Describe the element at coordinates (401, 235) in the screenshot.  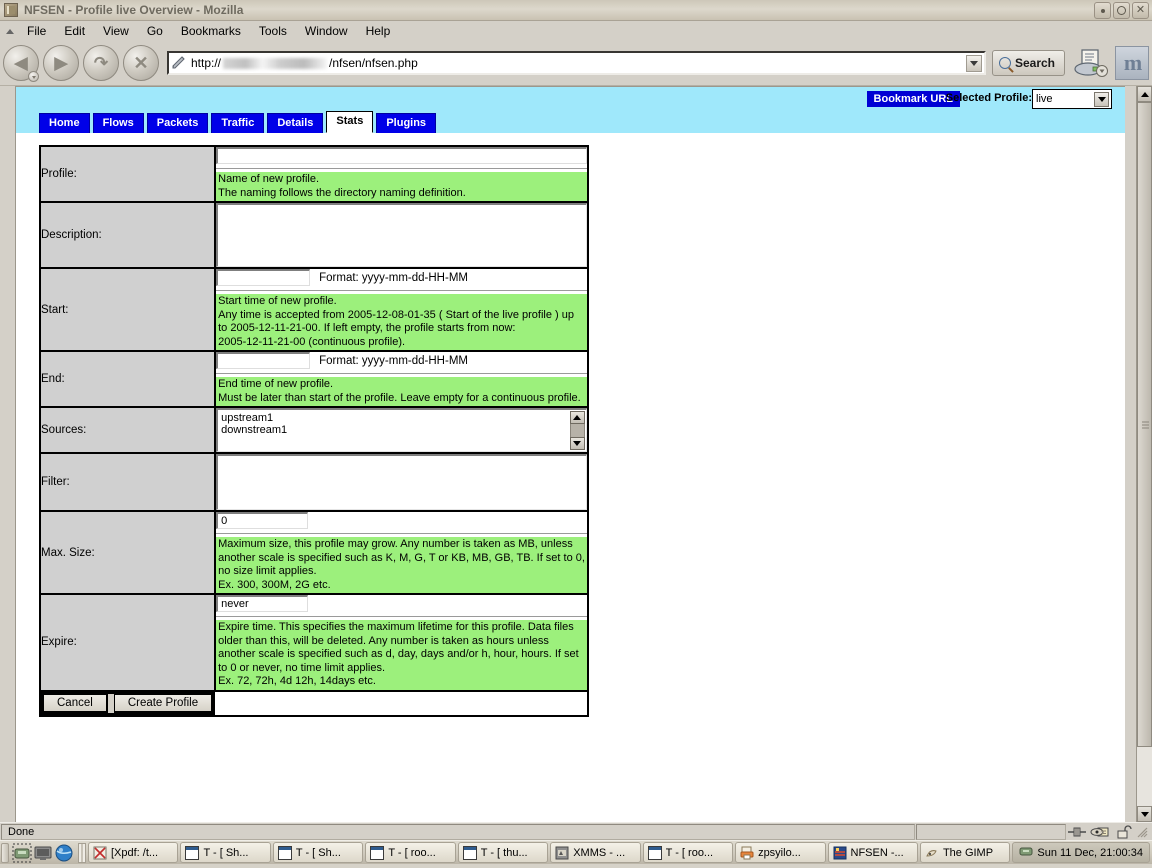
I see `description-textarea` at that location.